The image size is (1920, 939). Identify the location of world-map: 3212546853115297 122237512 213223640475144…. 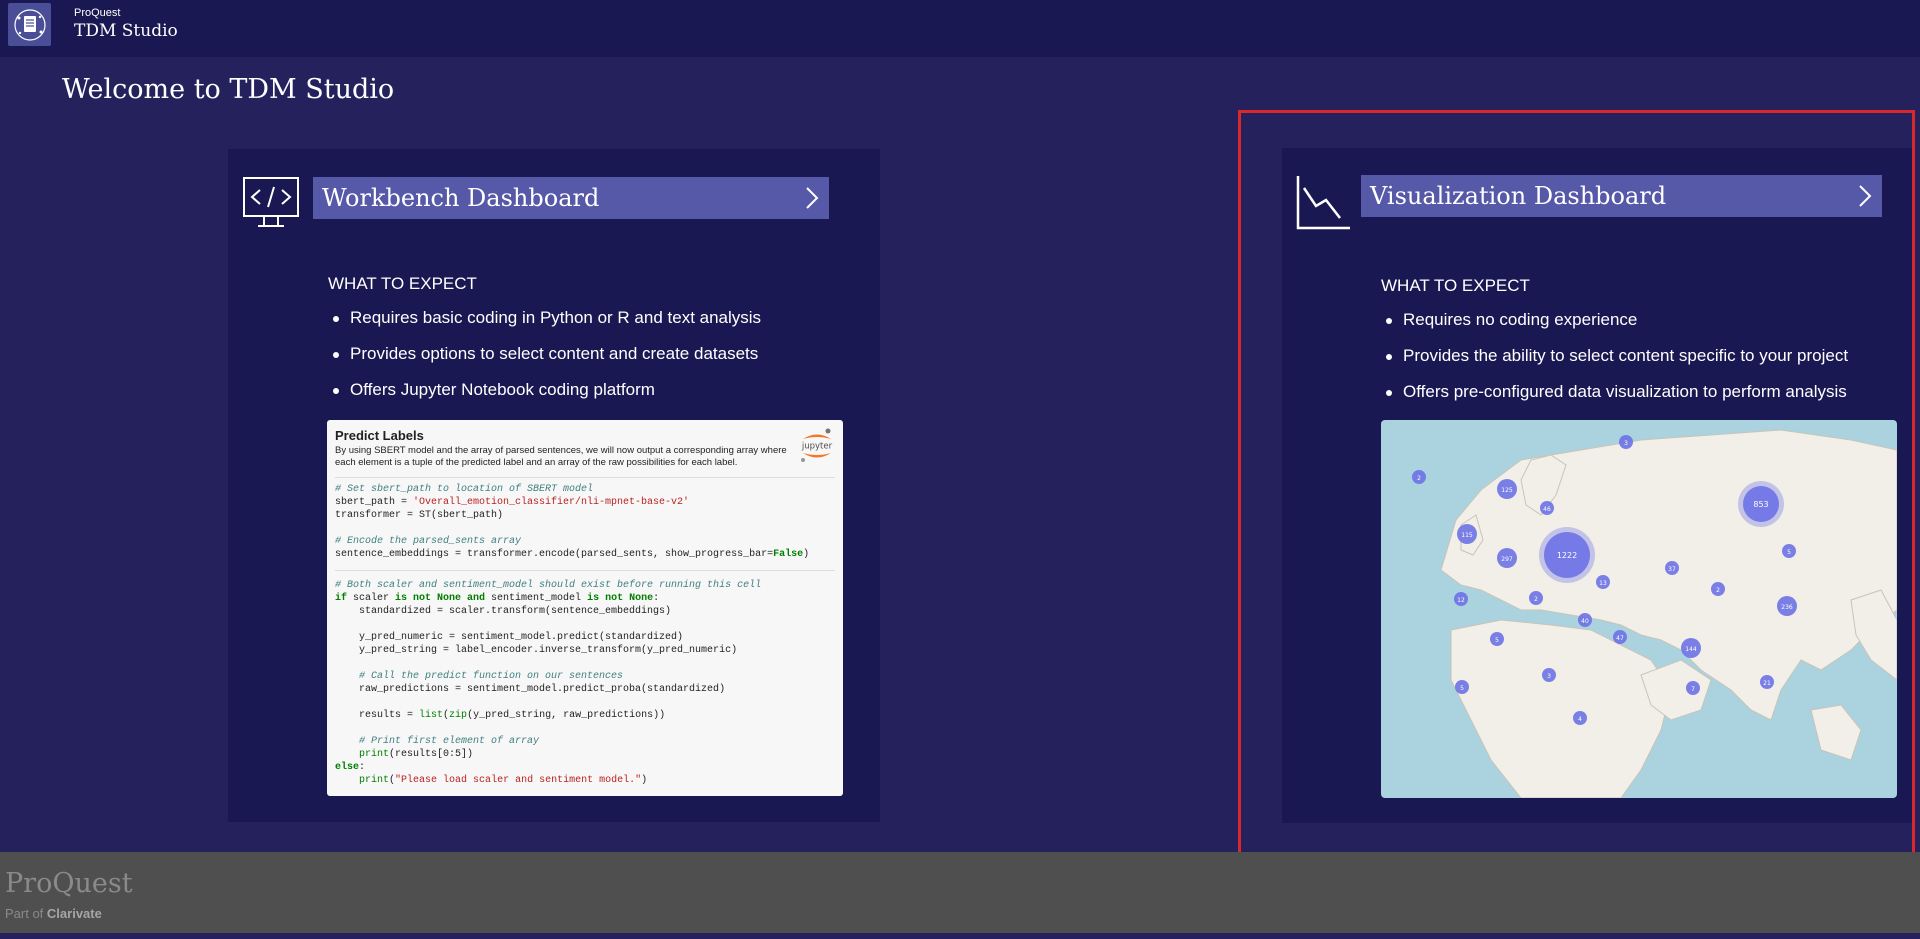
(1654, 613).